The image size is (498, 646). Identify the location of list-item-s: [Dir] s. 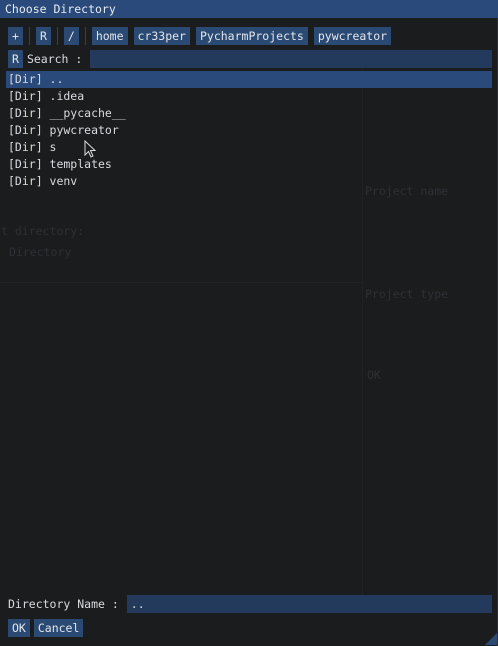
(249, 147).